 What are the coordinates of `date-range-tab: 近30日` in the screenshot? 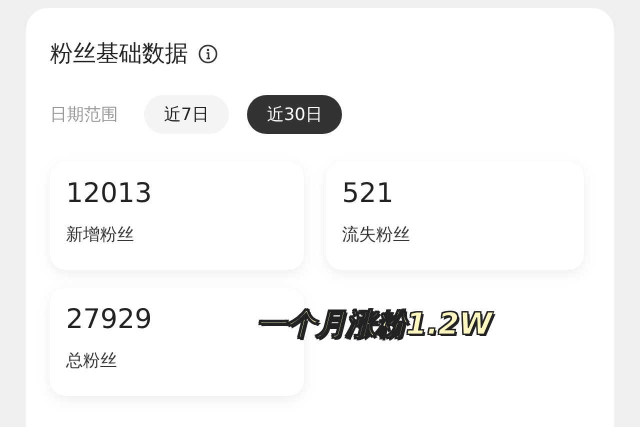 It's located at (294, 114).